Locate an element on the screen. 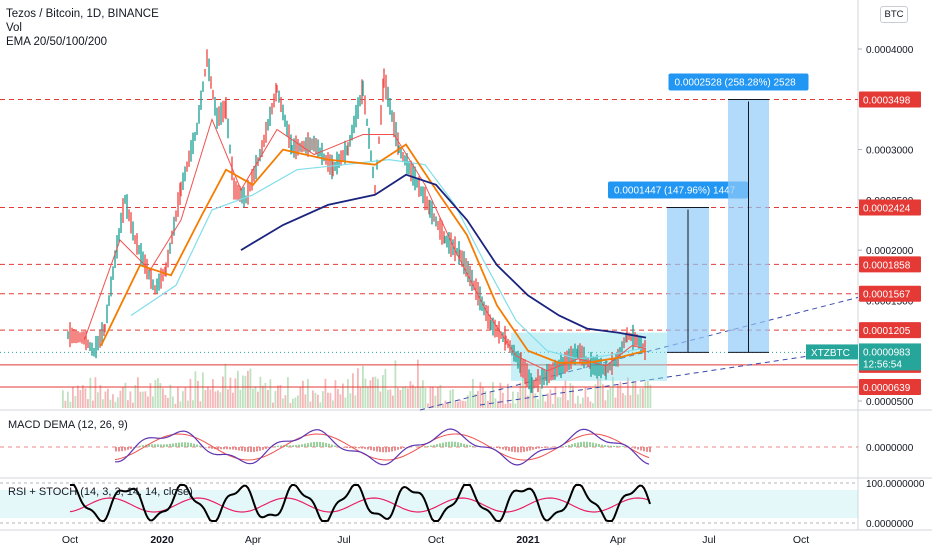  price-level-label: 0.0001567 is located at coordinates (887, 295).